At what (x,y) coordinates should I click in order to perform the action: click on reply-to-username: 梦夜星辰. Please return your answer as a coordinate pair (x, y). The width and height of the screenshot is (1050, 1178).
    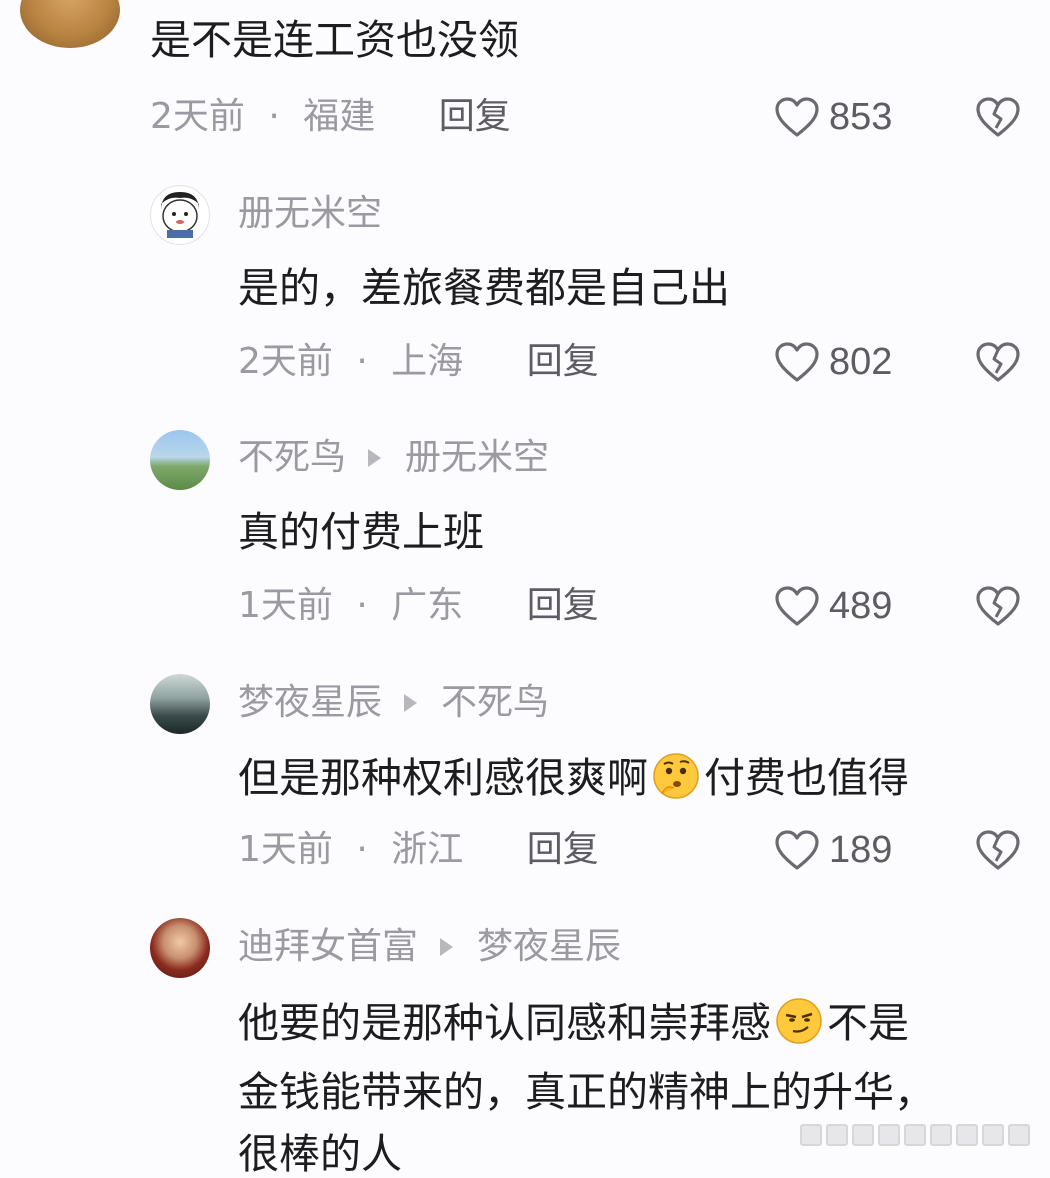
    Looking at the image, I should click on (549, 946).